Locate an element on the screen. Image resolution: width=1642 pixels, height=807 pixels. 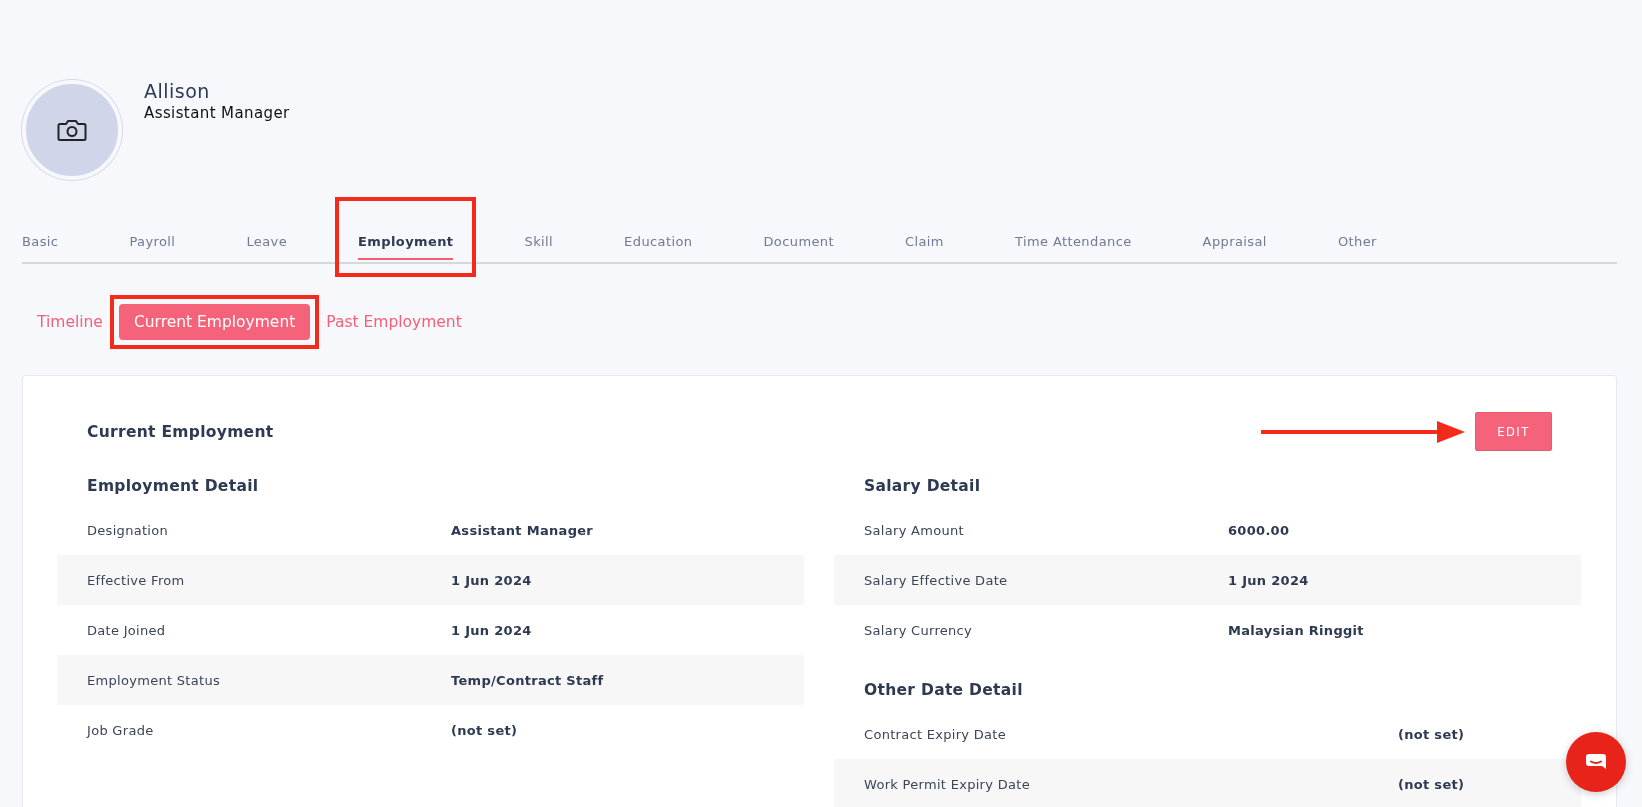
tab: Employment is located at coordinates (406, 243).